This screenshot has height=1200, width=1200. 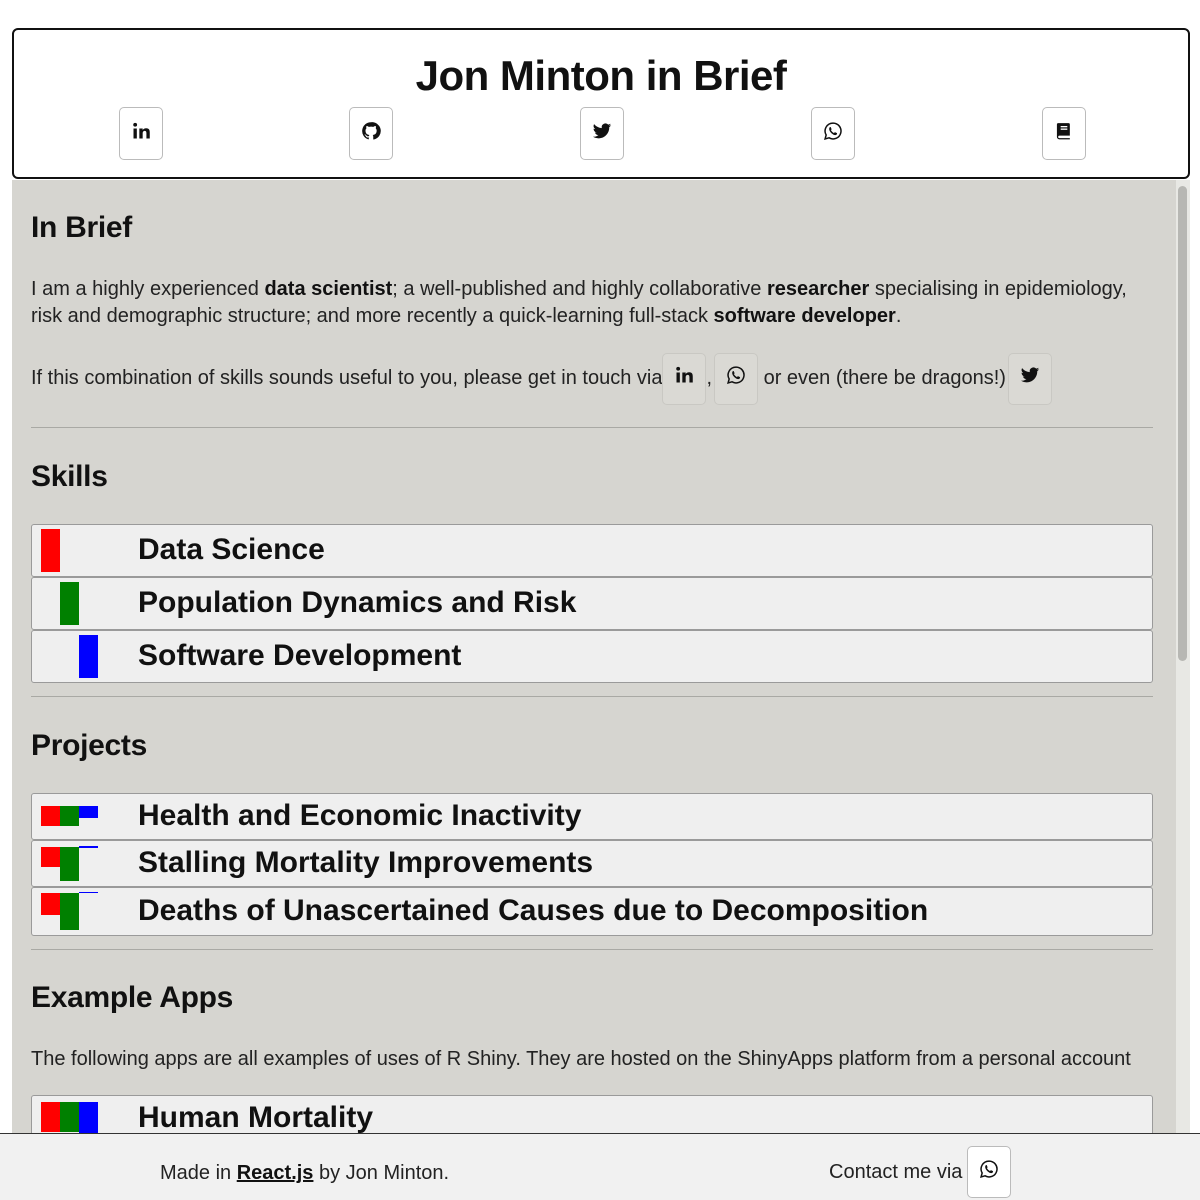 I want to click on twitter-button, so click(x=602, y=133).